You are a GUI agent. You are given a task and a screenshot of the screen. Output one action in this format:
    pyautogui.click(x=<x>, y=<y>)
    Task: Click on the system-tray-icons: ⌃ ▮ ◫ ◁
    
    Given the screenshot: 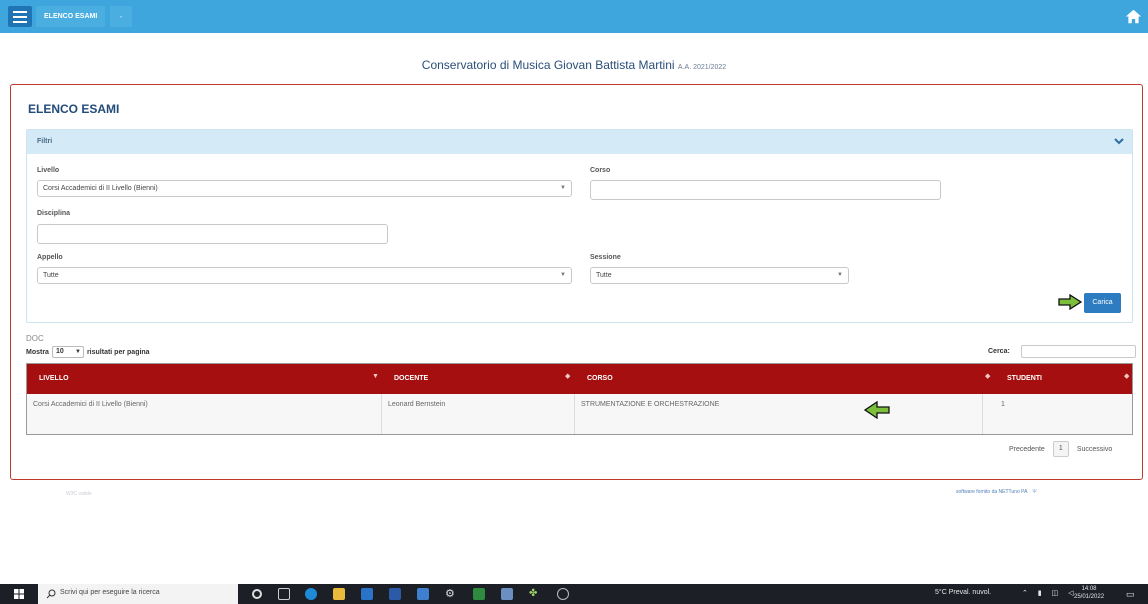 What is the action you would take?
    pyautogui.click(x=1050, y=593)
    